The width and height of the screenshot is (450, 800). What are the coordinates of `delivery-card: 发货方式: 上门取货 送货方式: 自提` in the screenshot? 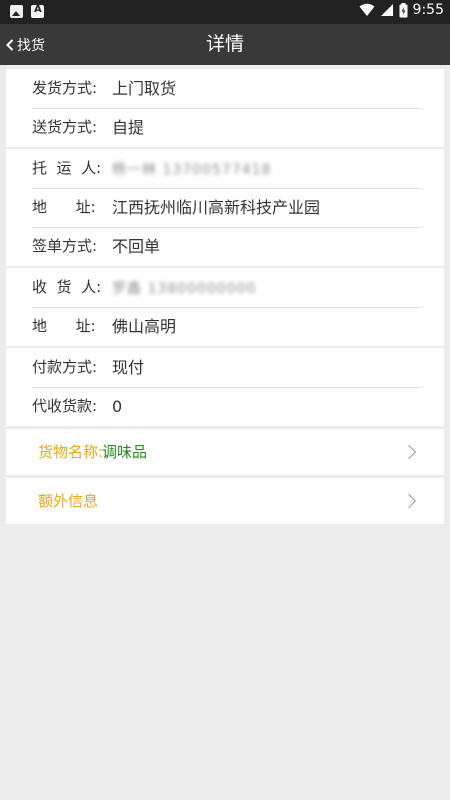 It's located at (225, 108).